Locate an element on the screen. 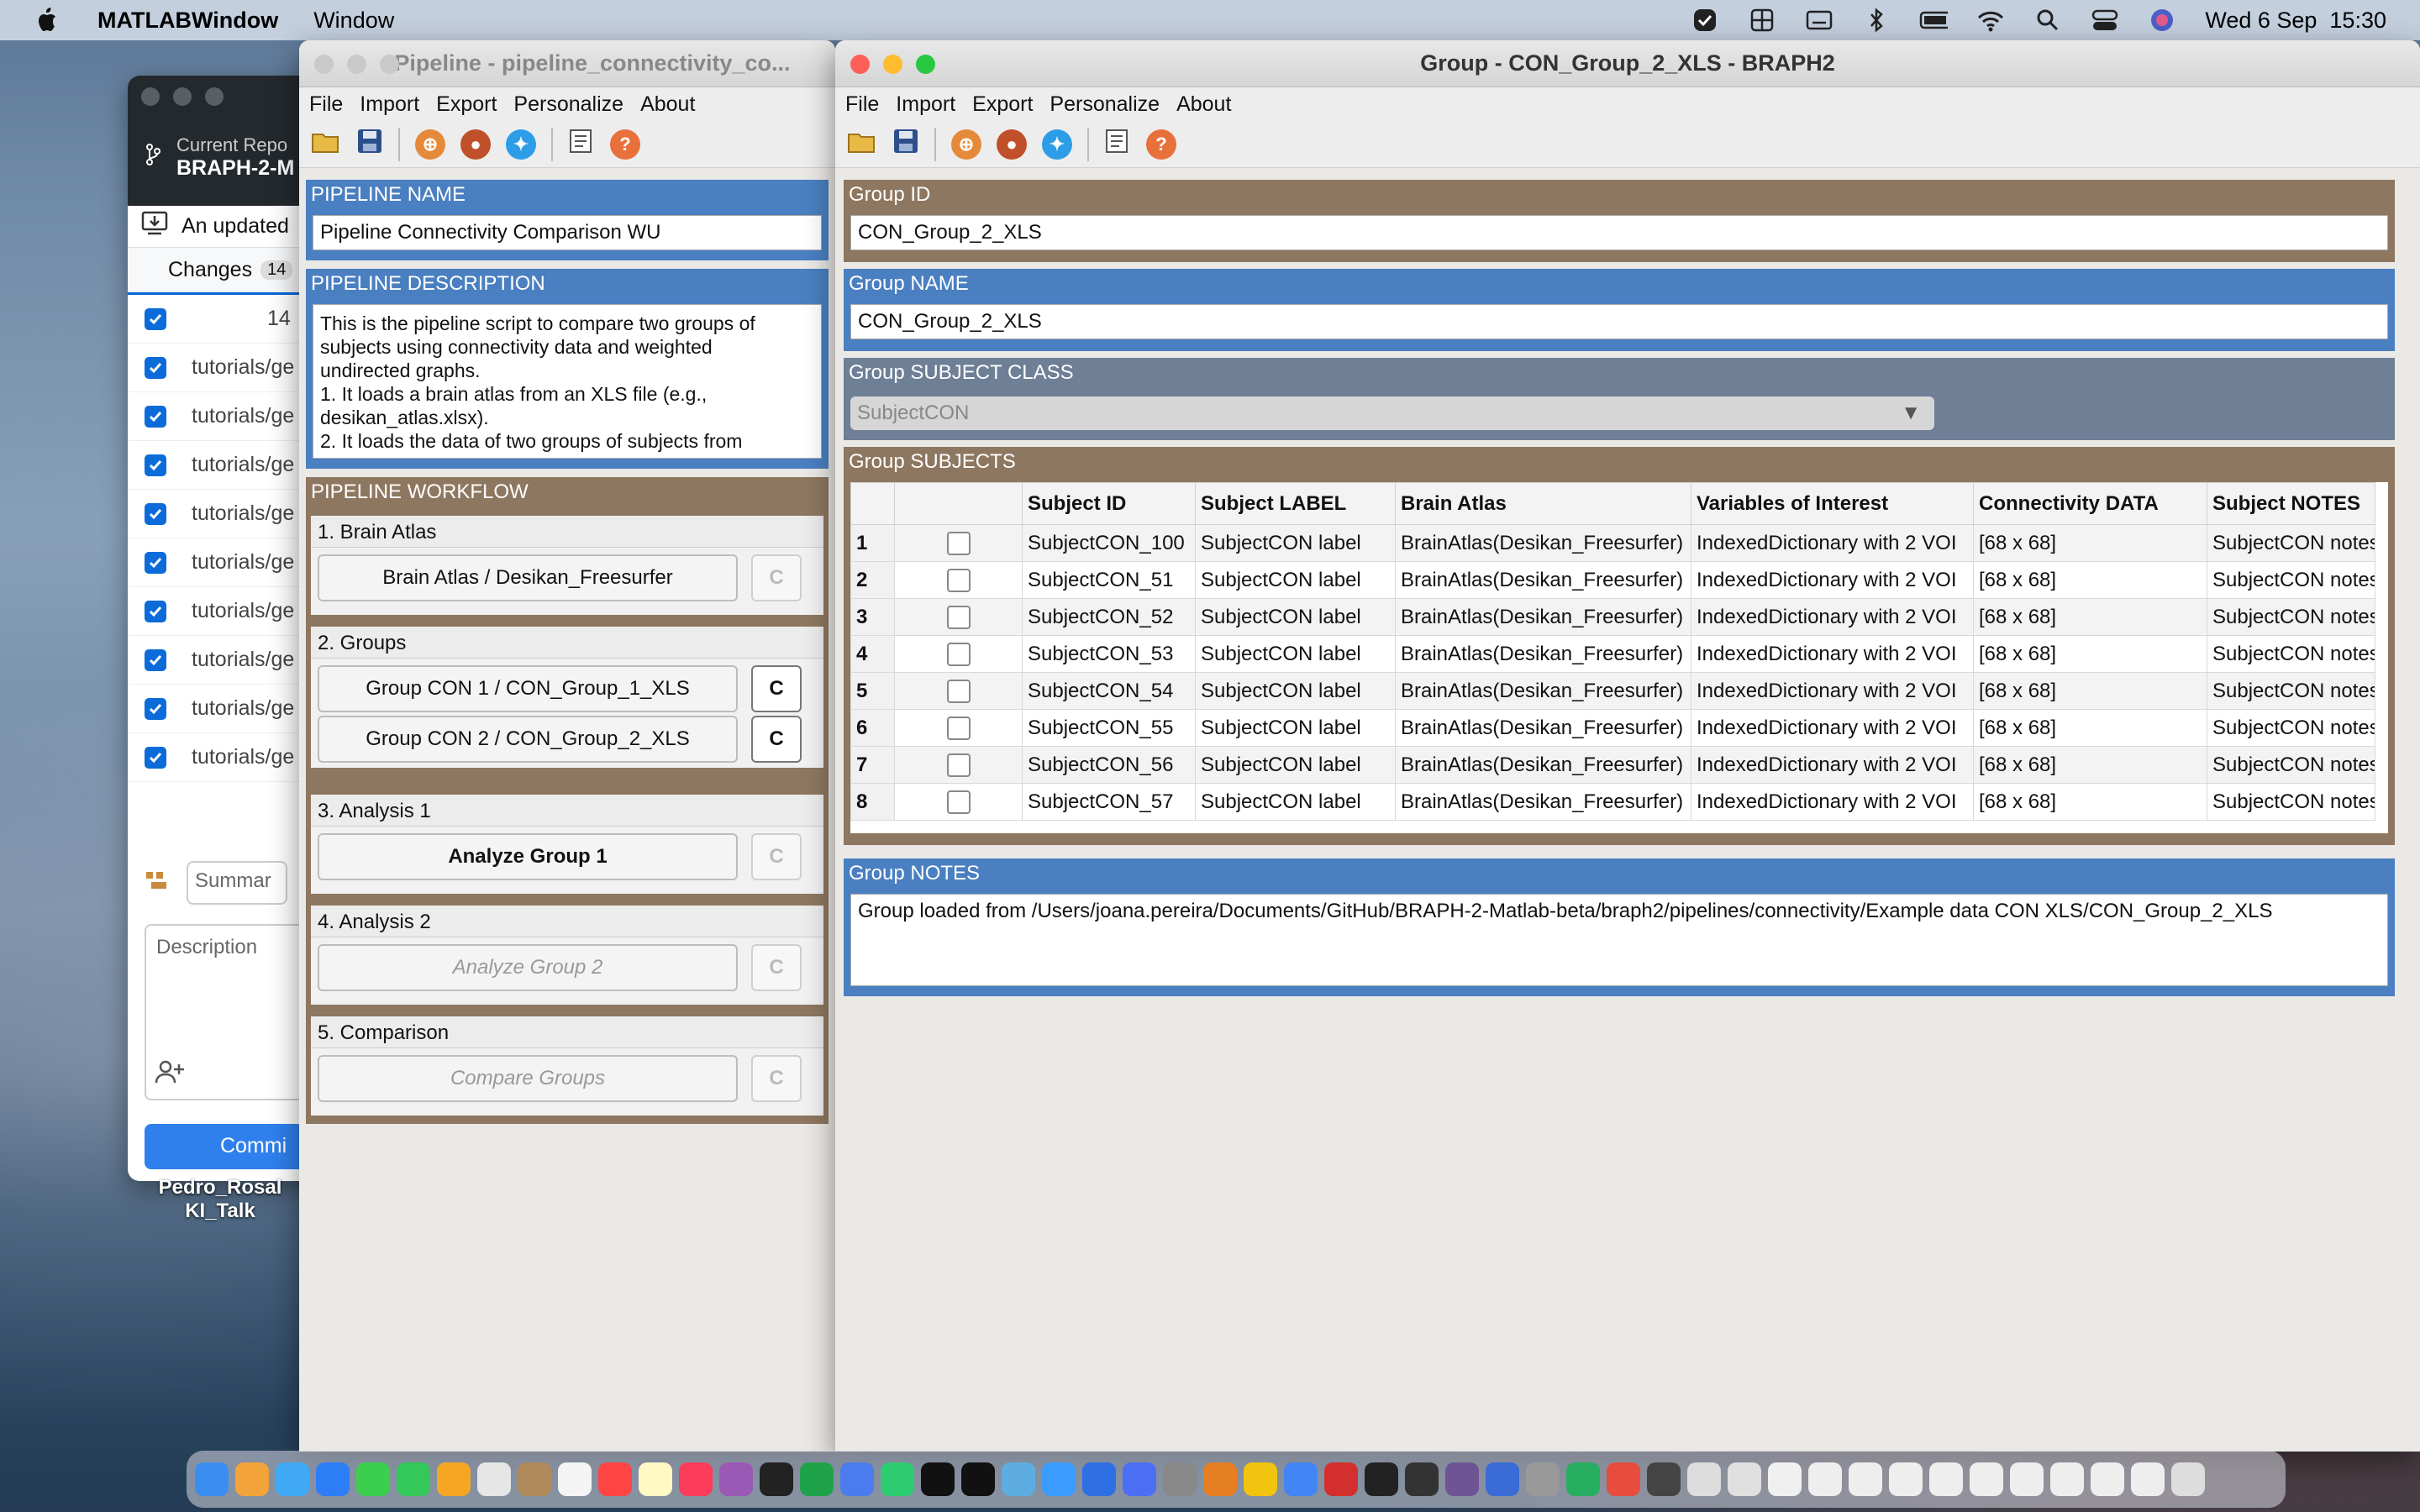  subject-class-dropdown: SubjectCON ▼ is located at coordinates (1392, 413).